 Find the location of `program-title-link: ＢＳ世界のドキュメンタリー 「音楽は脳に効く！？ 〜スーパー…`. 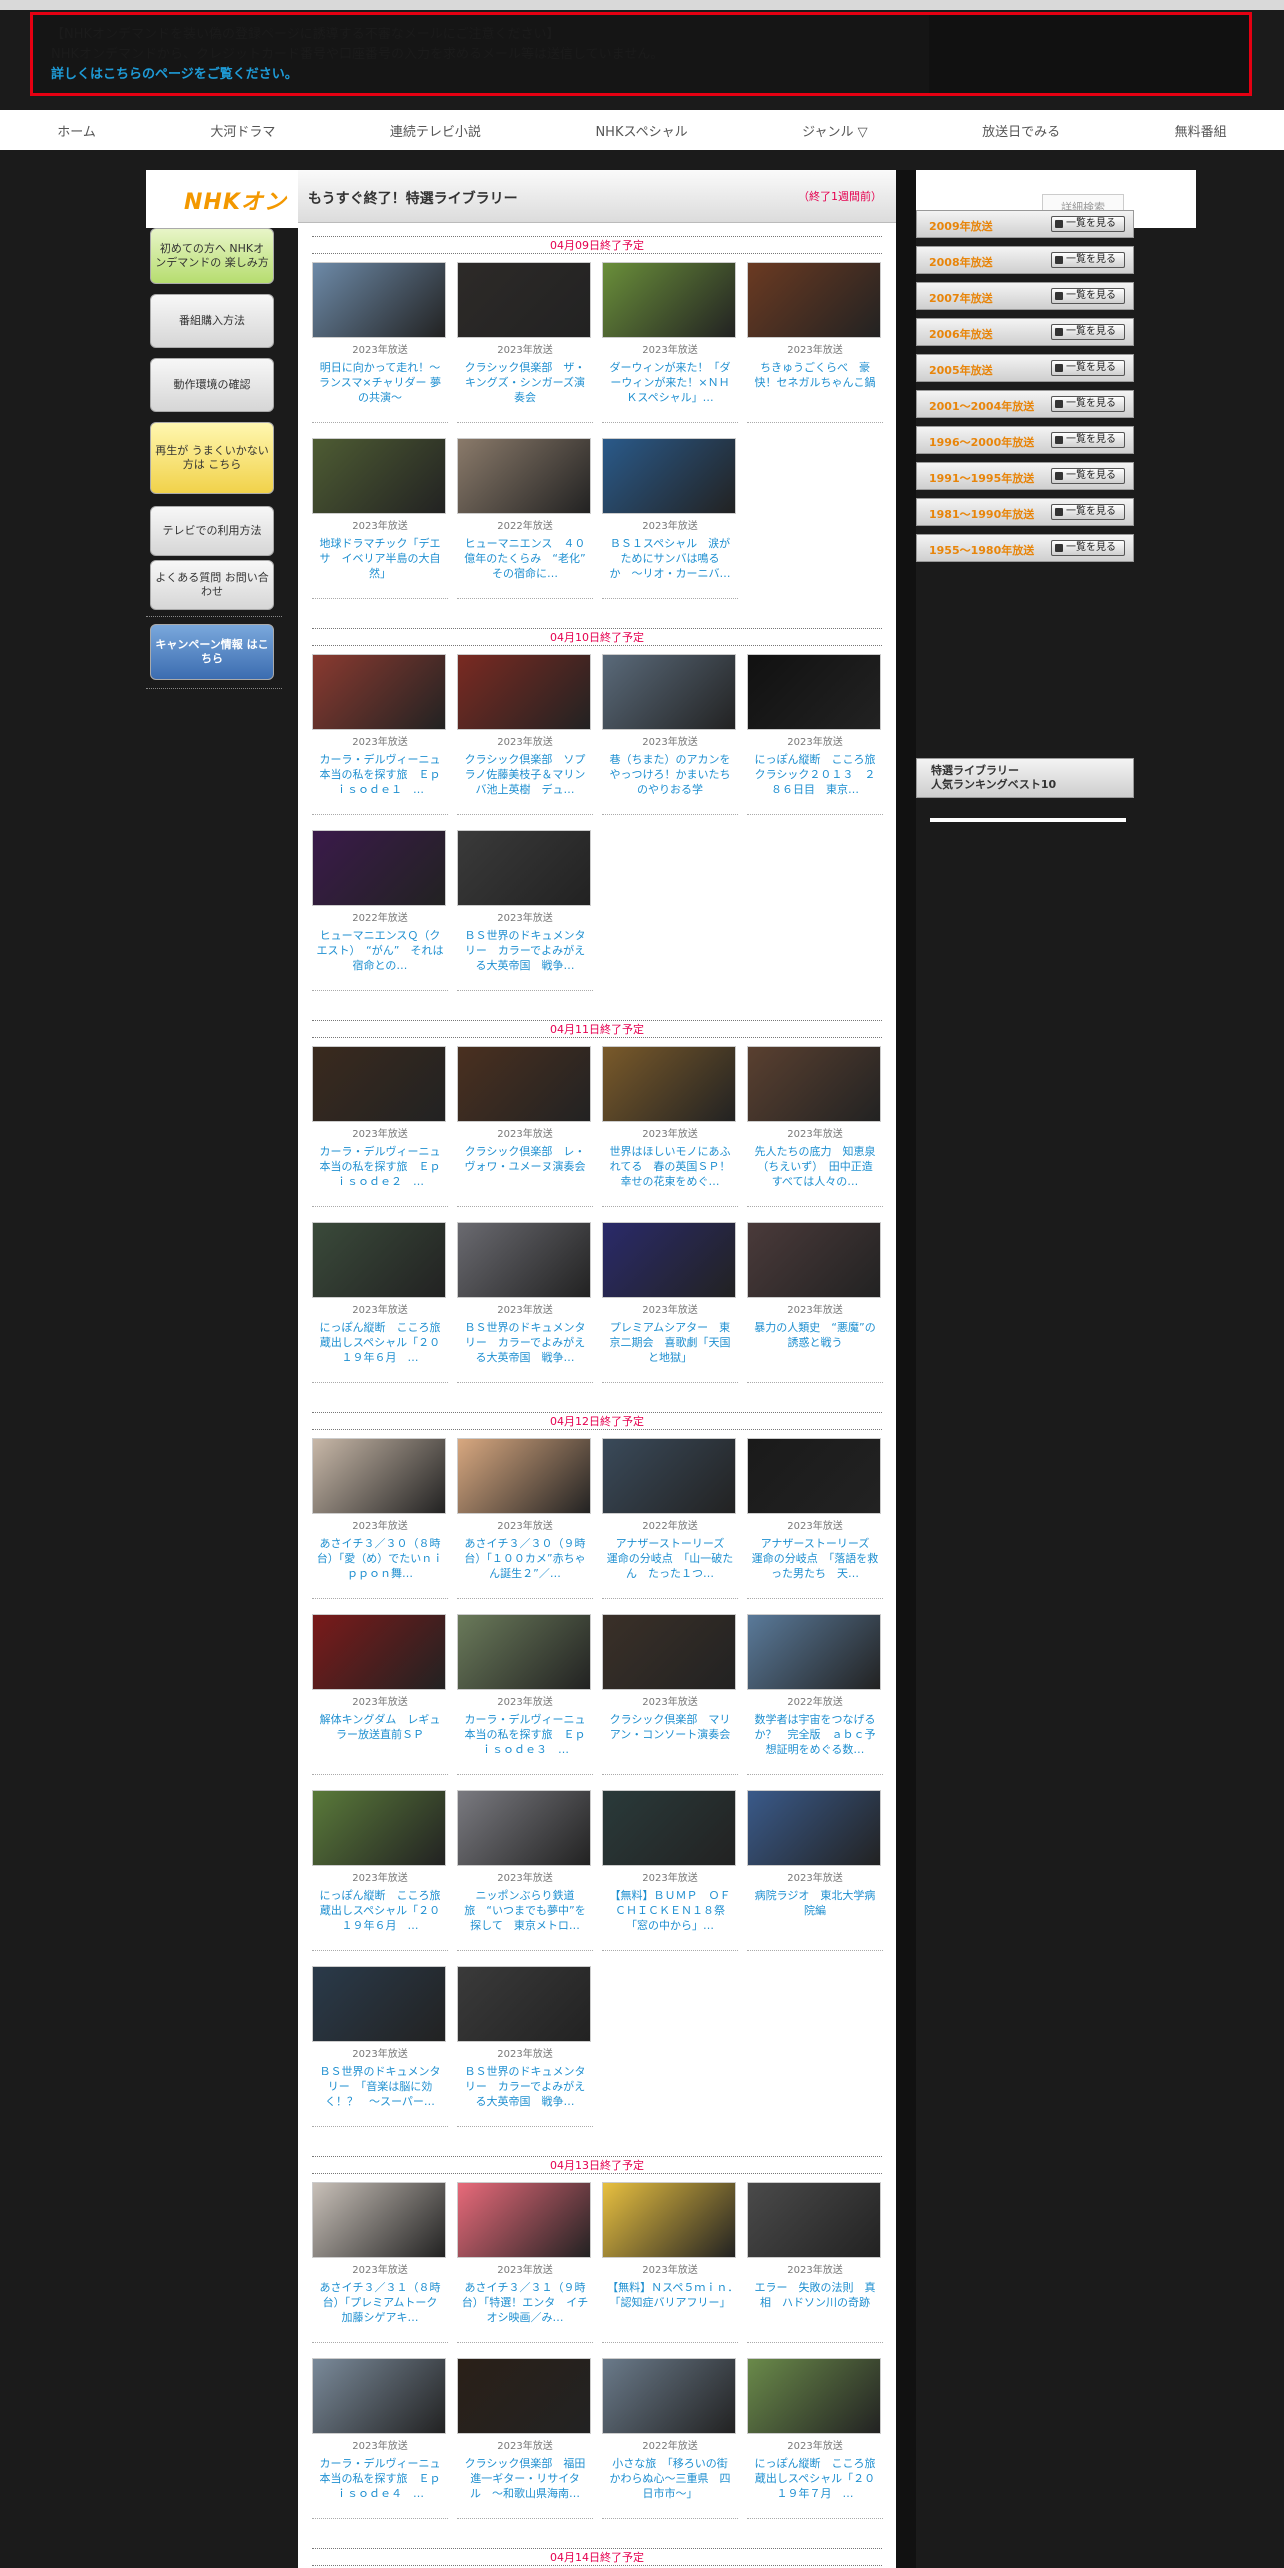

program-title-link: ＢＳ世界のドキュメンタリー 「音楽は脳に効く！？ 〜スーパー… is located at coordinates (380, 2087).